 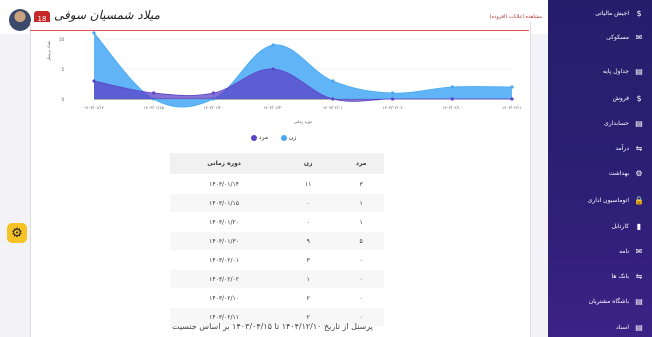 I want to click on y-tick-label: 5, so click(x=62, y=69).